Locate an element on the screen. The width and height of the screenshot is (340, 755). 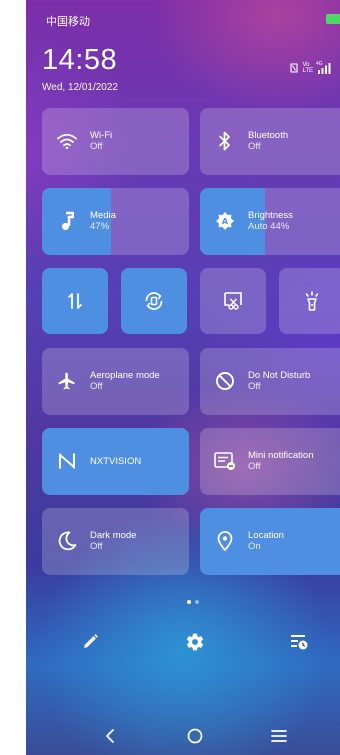
nxtvision-tile: NXTVISION is located at coordinates (115, 461).